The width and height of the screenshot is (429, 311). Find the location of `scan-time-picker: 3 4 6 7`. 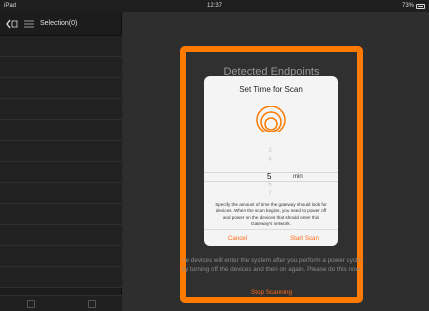

scan-time-picker: 3 4 6 7 is located at coordinates (271, 171).